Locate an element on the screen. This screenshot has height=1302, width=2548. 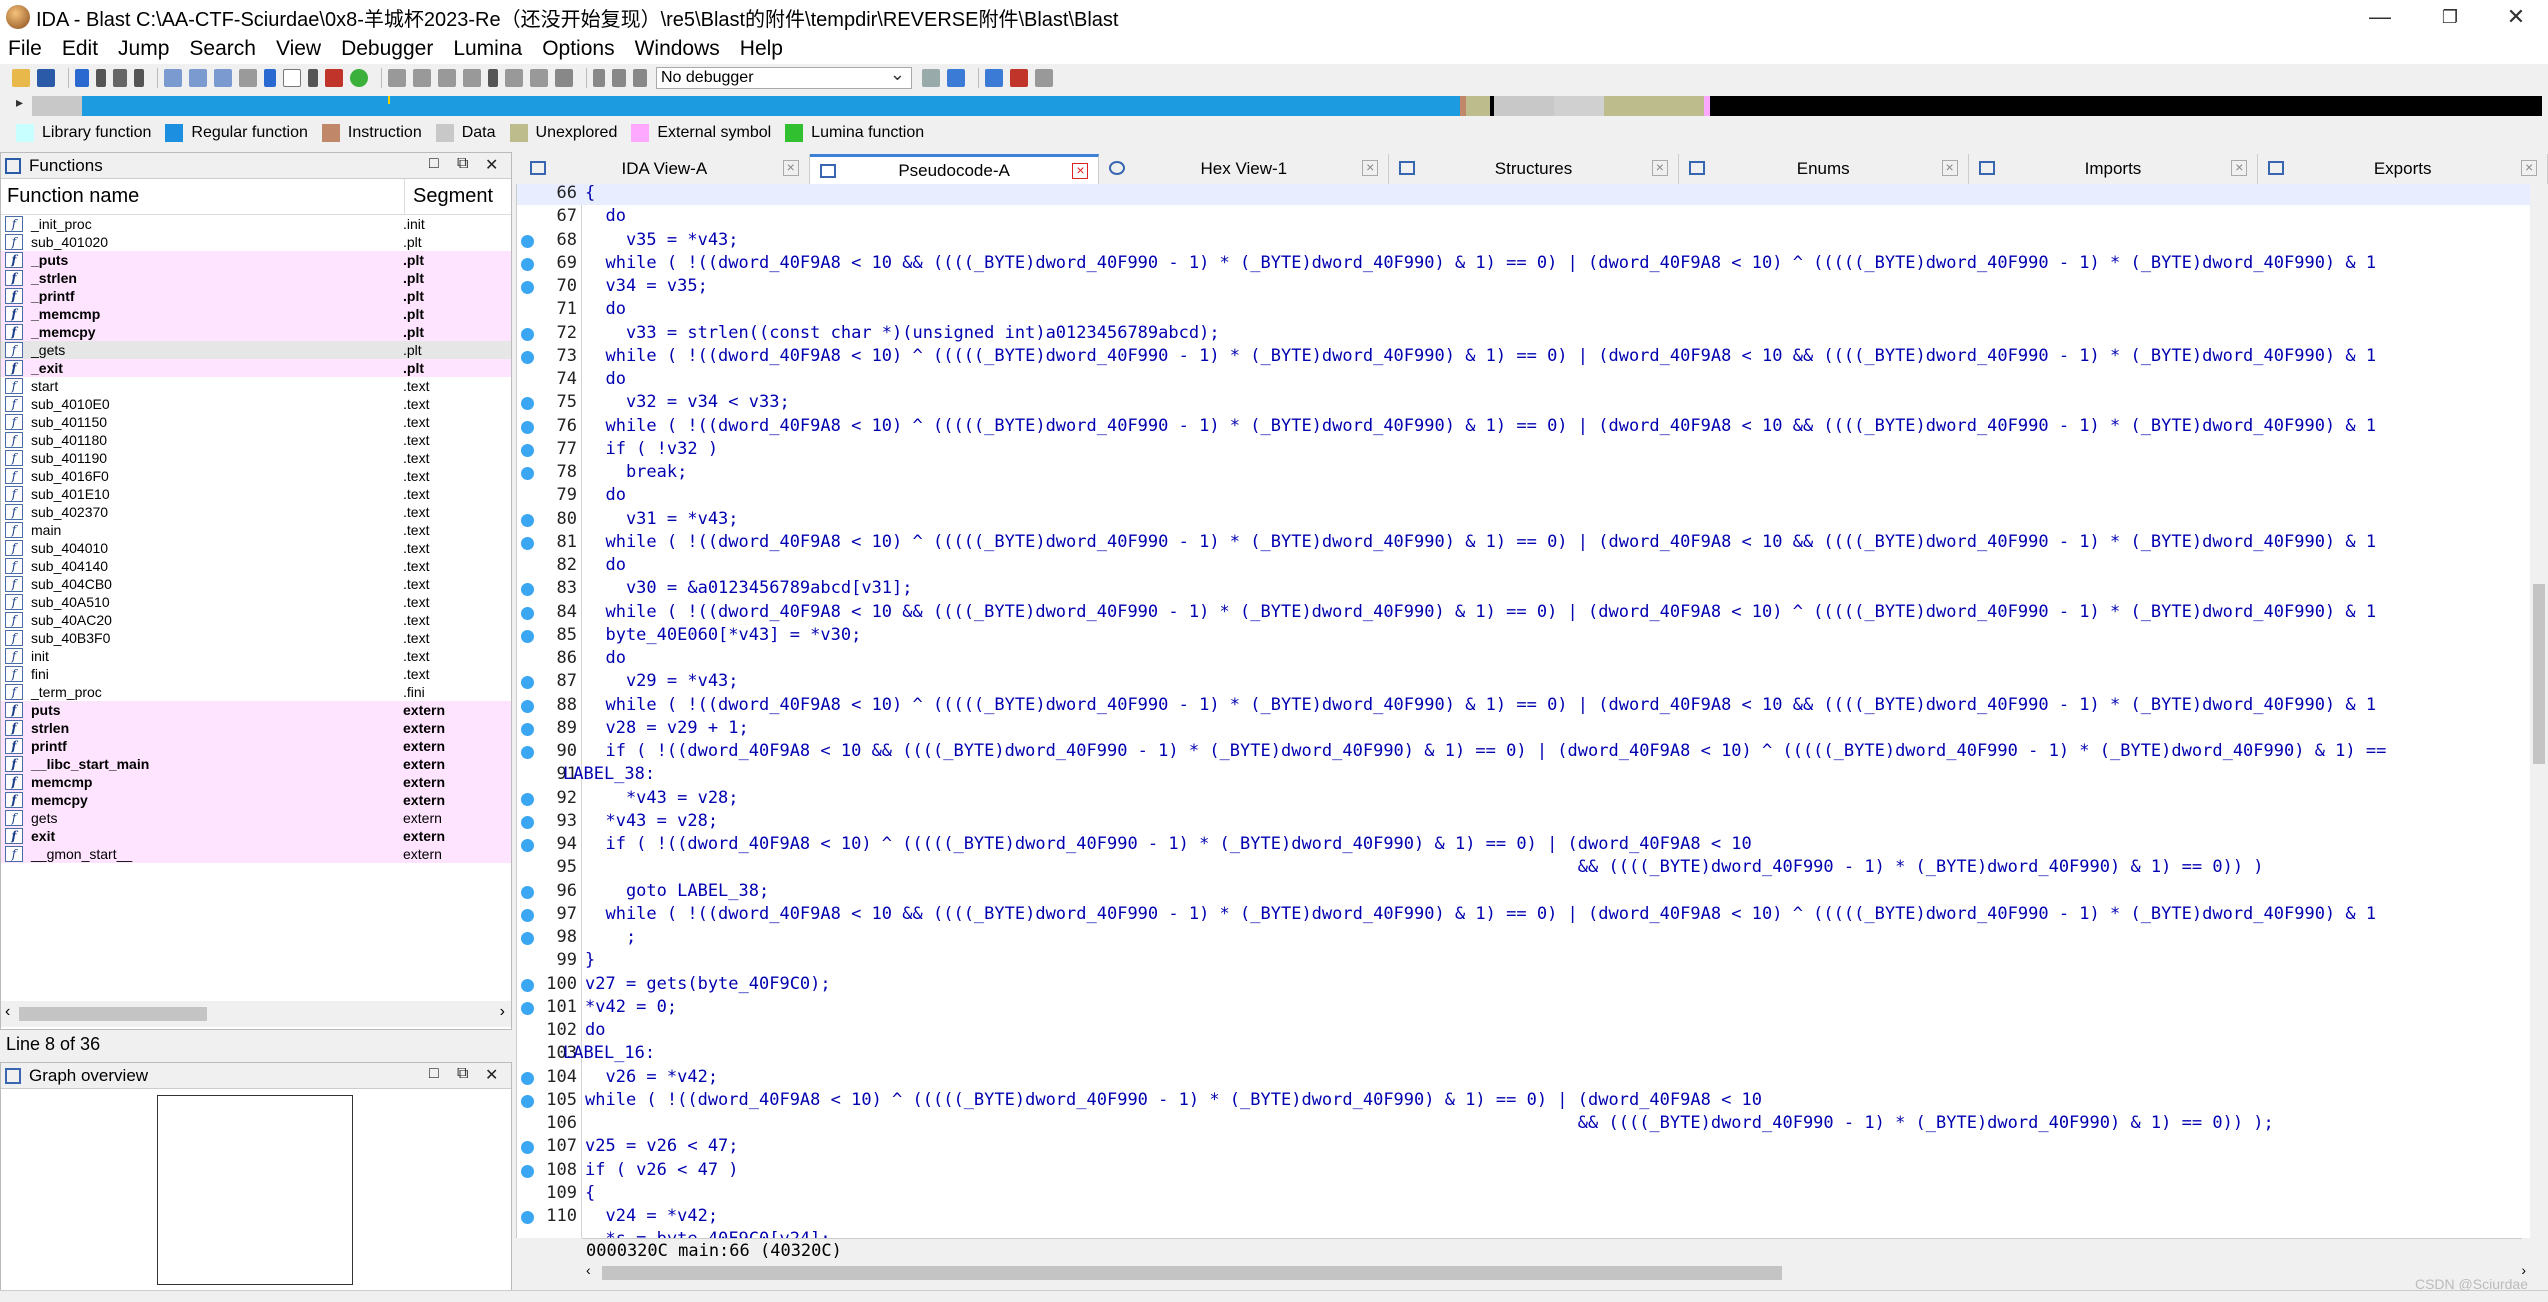
function-row: f start .text is located at coordinates (256, 386).